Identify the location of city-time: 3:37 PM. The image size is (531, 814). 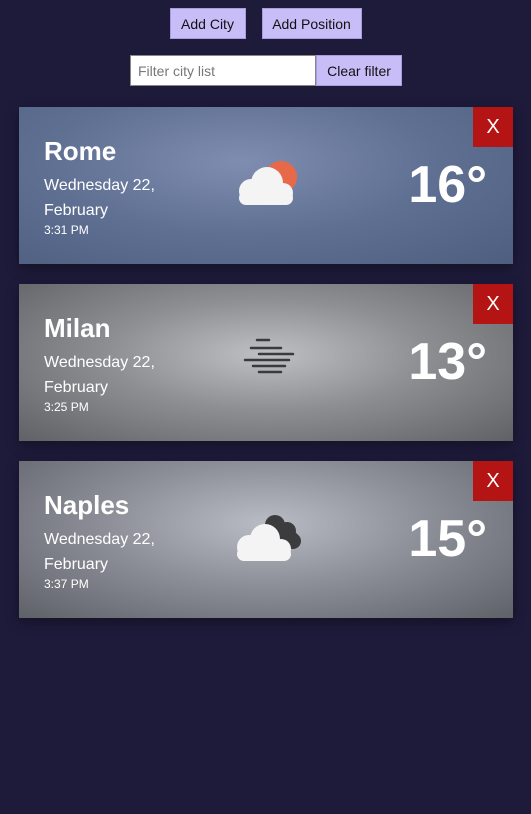
(66, 584).